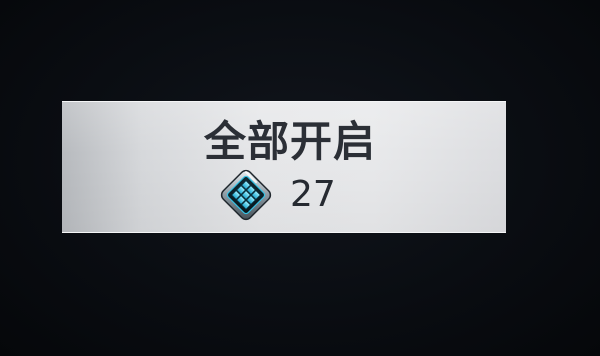 Image resolution: width=600 pixels, height=356 pixels. What do you see at coordinates (289, 141) in the screenshot?
I see `unlock-all-label: 全部开启` at bounding box center [289, 141].